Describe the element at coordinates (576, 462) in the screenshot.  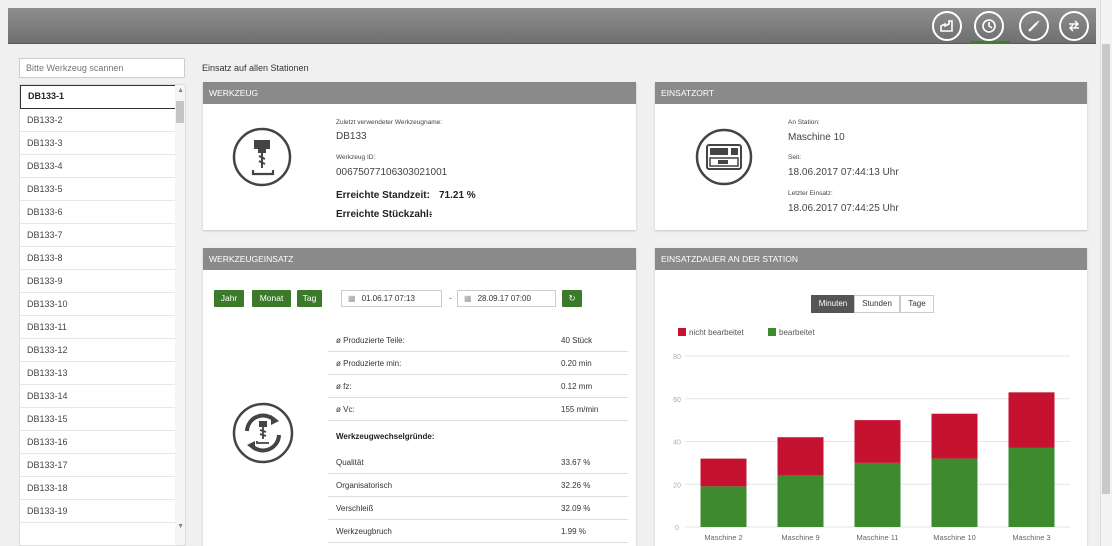
I see `reason-value: 33.67 %` at that location.